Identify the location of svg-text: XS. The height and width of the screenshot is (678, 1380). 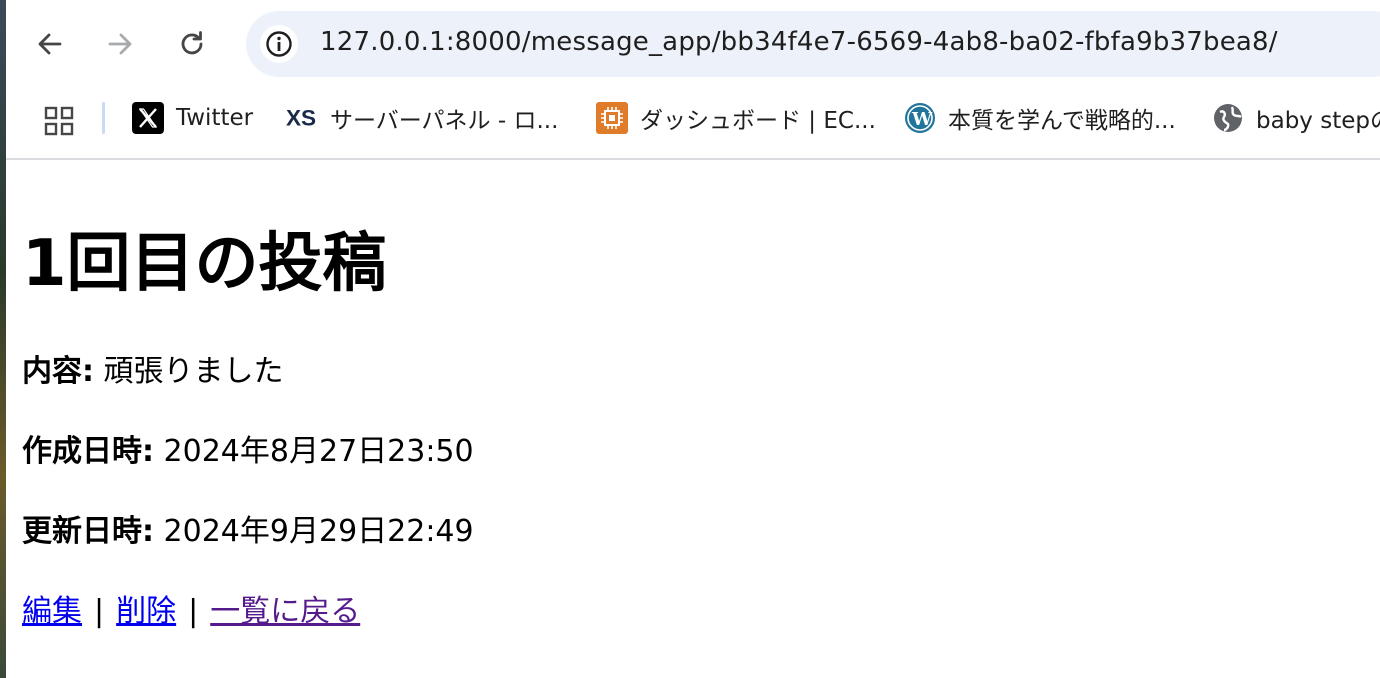
(301, 118).